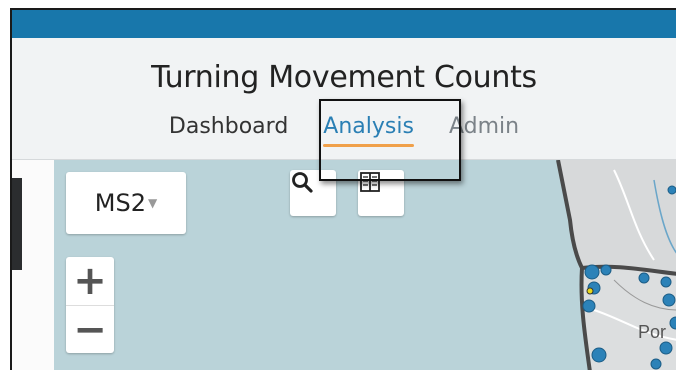  I want to click on active-marker, so click(590, 291).